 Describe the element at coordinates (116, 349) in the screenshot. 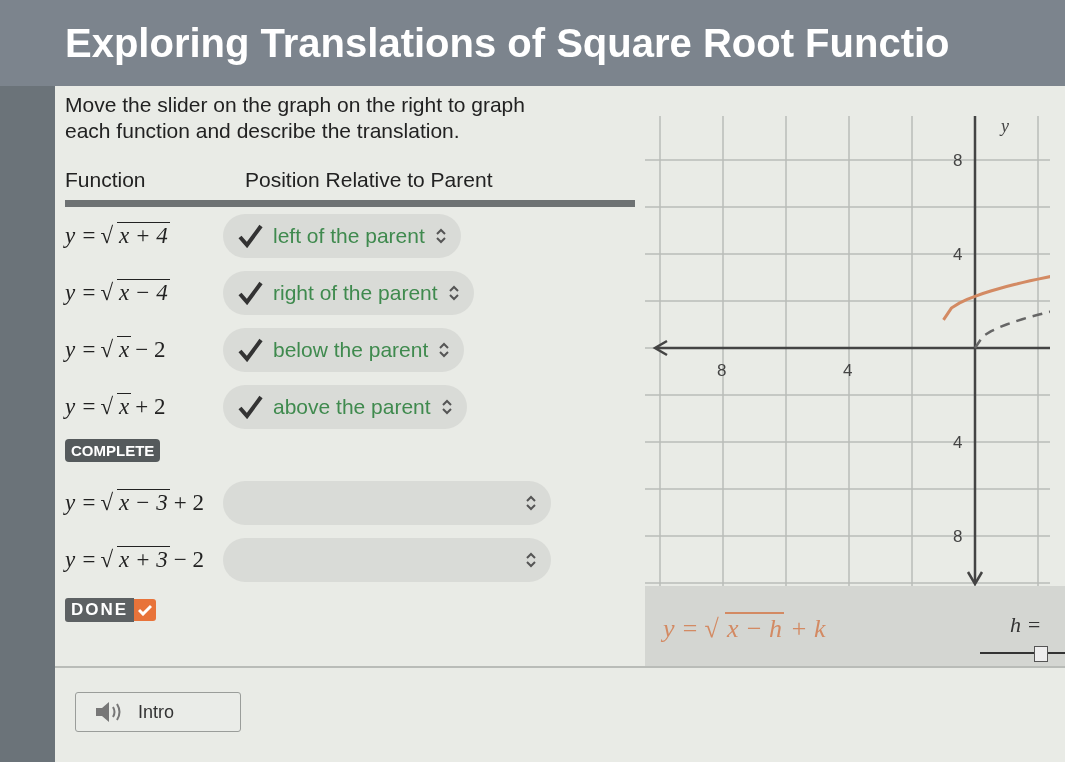

I see `function-formula: y = √ x − 2` at that location.